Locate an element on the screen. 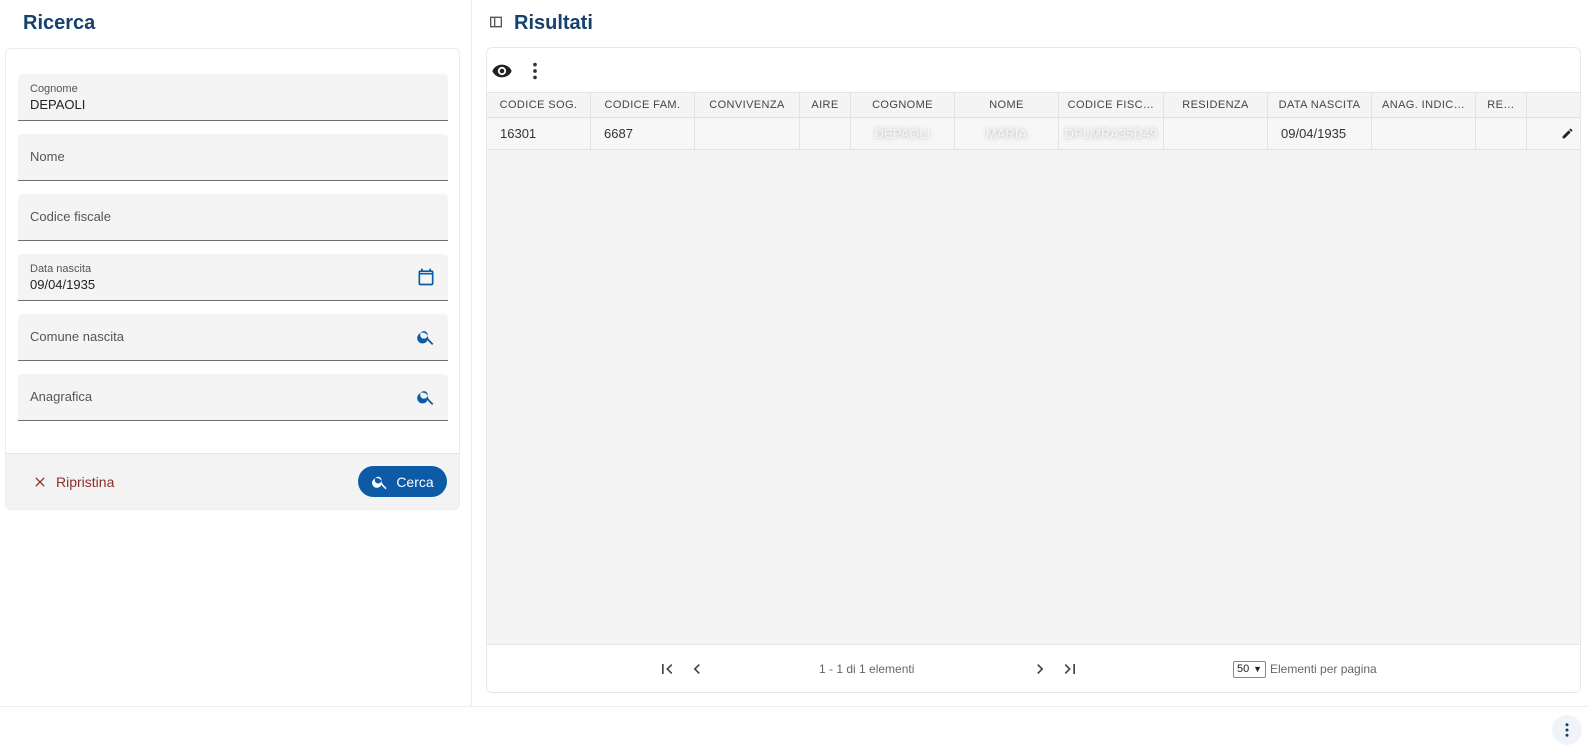  column-header: COGNOME is located at coordinates (903, 105).